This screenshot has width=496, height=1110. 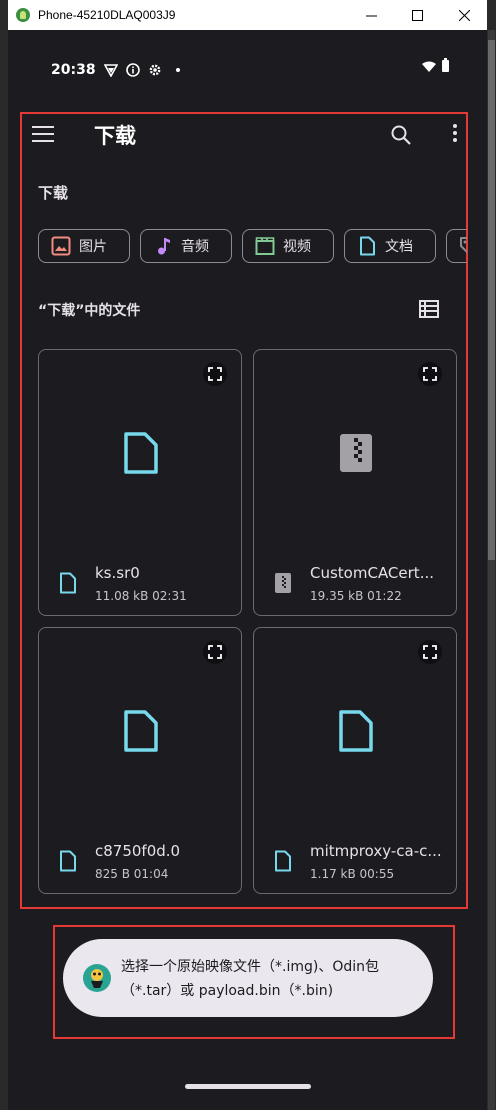 What do you see at coordinates (164, 246) in the screenshot?
I see `music-note-icon` at bounding box center [164, 246].